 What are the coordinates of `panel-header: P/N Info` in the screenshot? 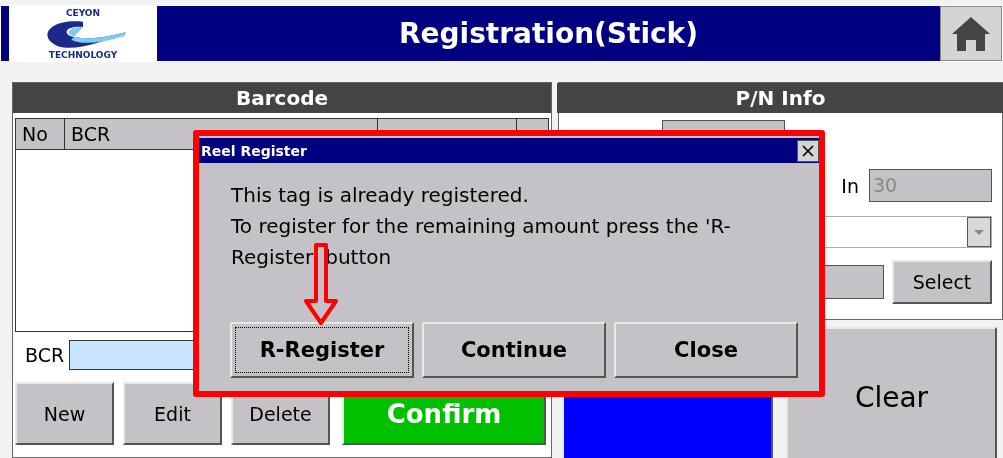 It's located at (780, 98).